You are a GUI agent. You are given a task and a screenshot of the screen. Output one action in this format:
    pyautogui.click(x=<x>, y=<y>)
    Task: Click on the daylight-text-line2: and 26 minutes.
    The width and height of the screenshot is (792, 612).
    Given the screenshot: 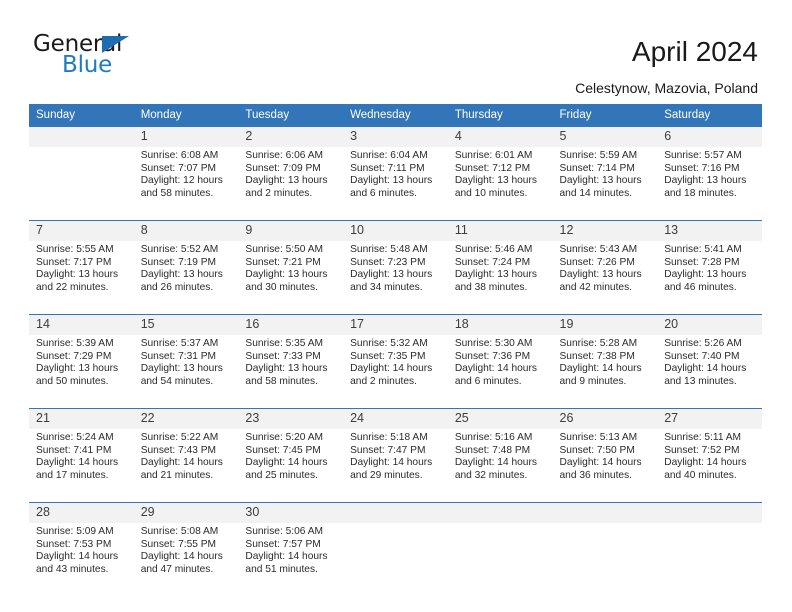 What is the action you would take?
    pyautogui.click(x=177, y=287)
    